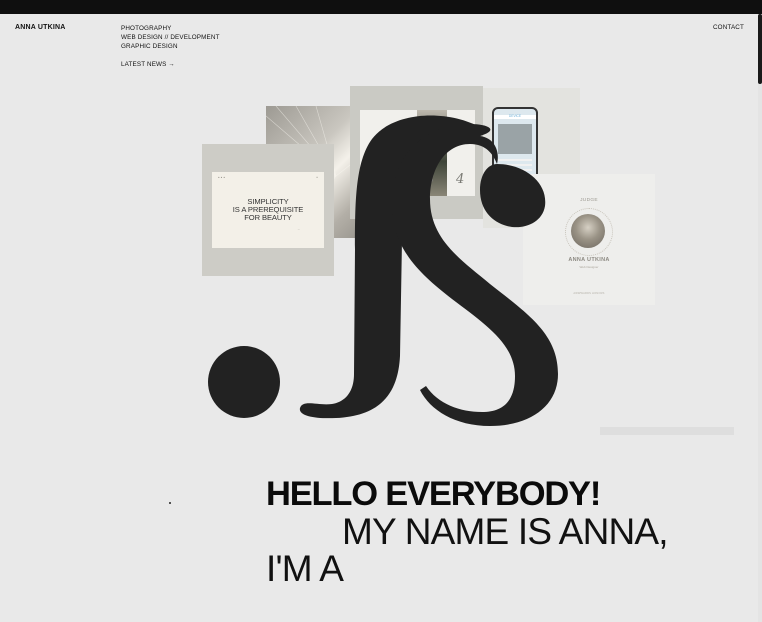  I want to click on brand-link: ANNA UTKINA, so click(40, 27).